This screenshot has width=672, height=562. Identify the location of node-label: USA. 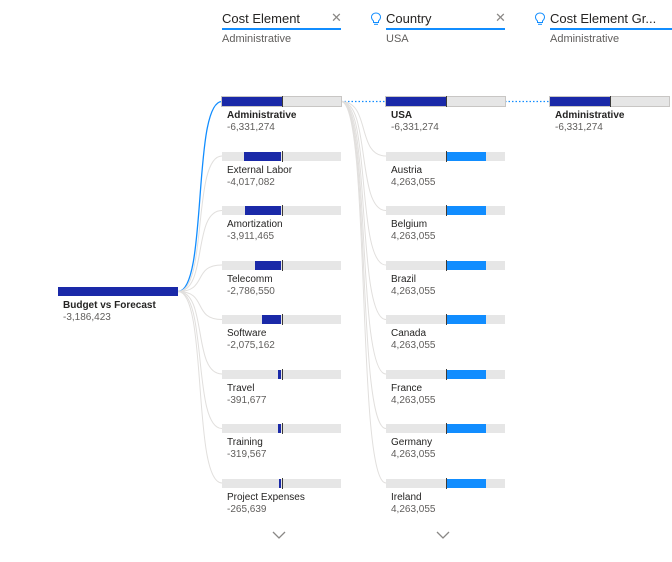
(402, 115).